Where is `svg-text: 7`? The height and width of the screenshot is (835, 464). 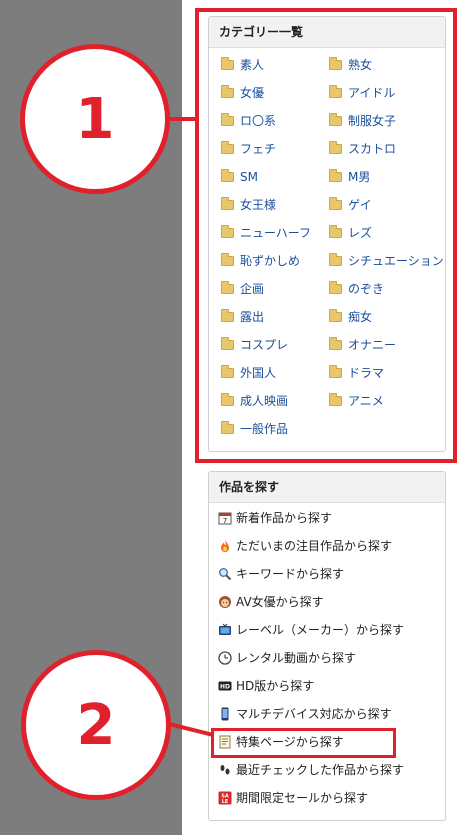 svg-text: 7 is located at coordinates (225, 521).